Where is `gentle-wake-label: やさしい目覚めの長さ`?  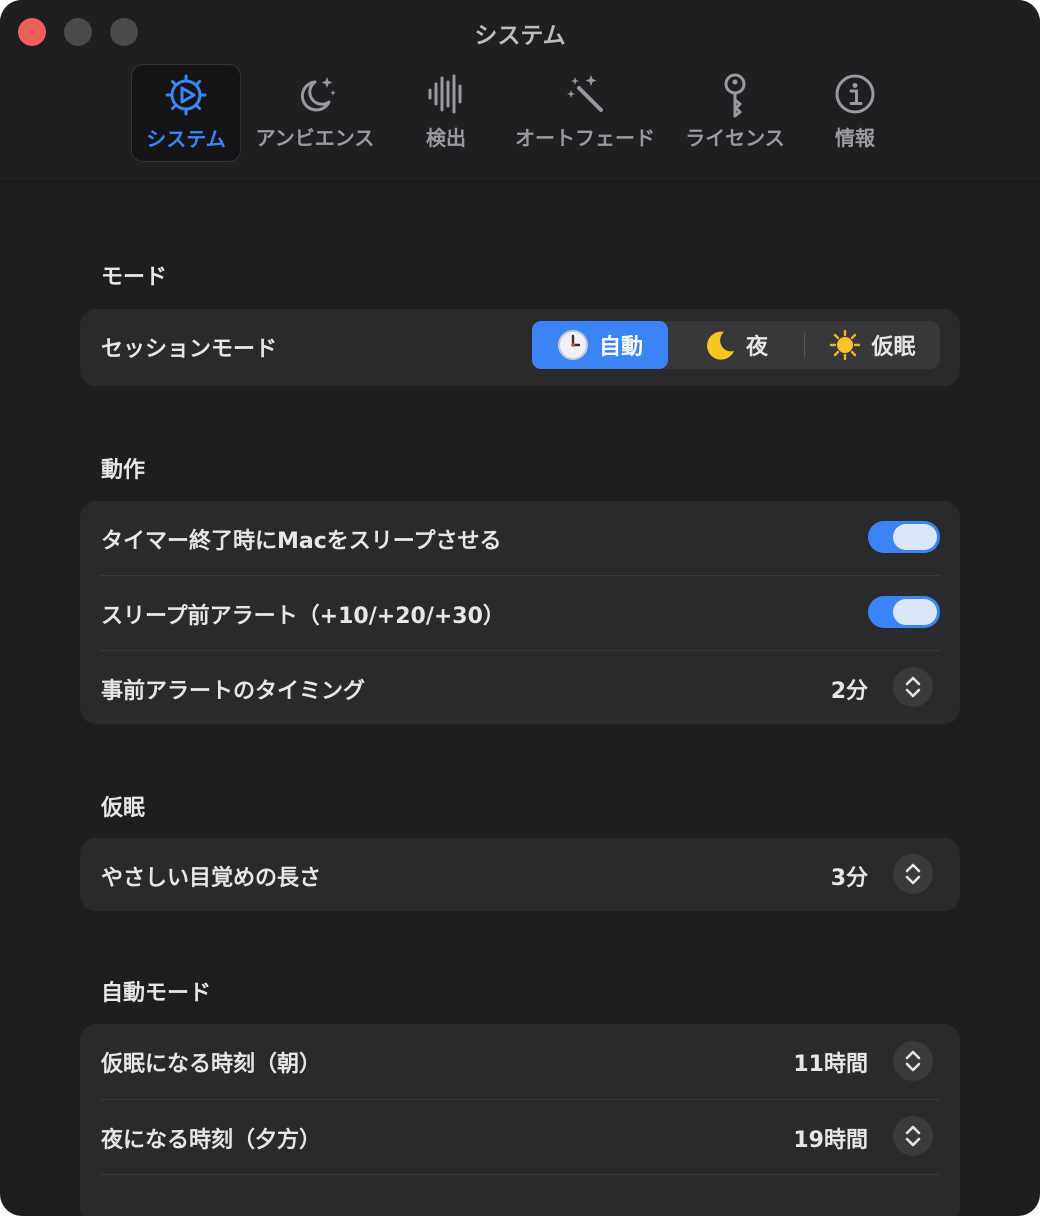
gentle-wake-label: やさしい目覚めの長さ is located at coordinates (211, 878).